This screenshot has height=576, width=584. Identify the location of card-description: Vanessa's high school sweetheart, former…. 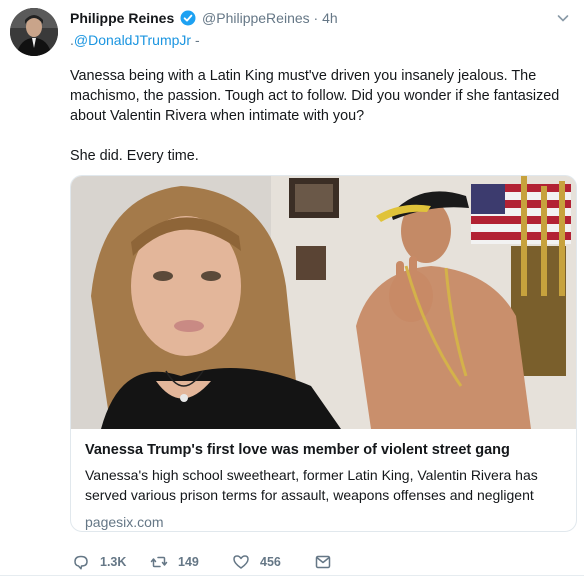
(311, 485).